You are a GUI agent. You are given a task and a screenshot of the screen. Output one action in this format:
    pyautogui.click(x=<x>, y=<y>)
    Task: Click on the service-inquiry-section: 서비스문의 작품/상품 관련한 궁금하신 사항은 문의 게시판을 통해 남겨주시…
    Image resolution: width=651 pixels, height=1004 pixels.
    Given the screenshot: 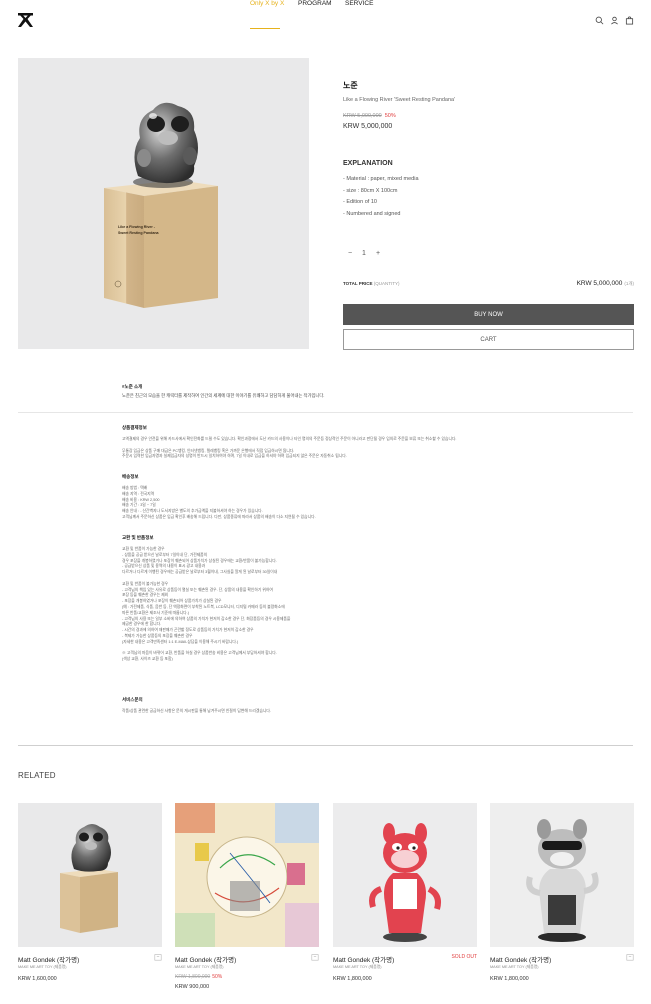 What is the action you would take?
    pyautogui.click(x=332, y=706)
    